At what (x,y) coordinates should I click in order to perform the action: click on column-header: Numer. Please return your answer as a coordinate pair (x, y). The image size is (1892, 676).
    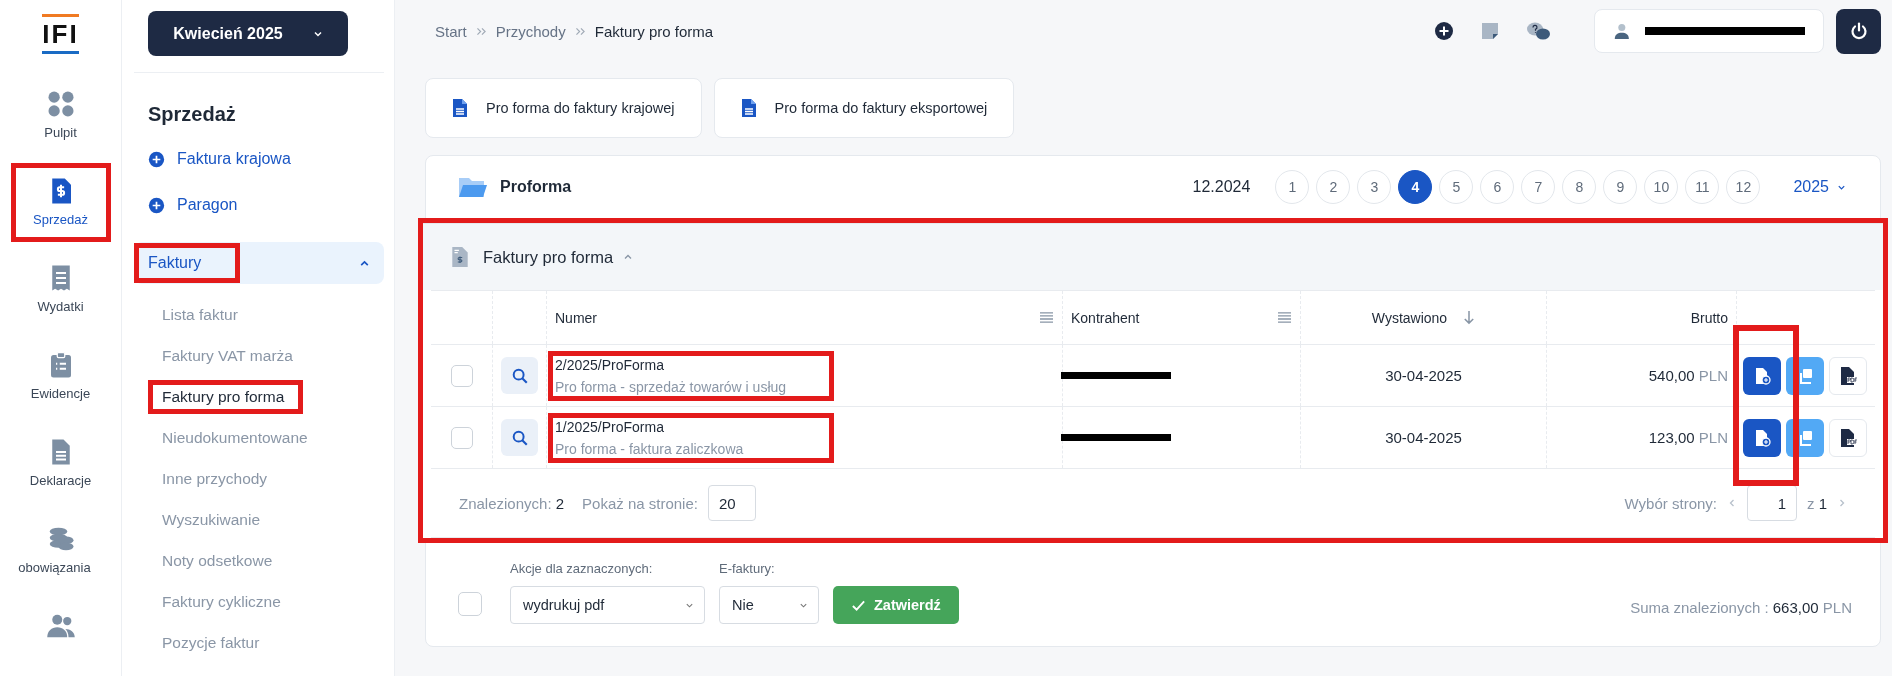
    Looking at the image, I should click on (576, 317).